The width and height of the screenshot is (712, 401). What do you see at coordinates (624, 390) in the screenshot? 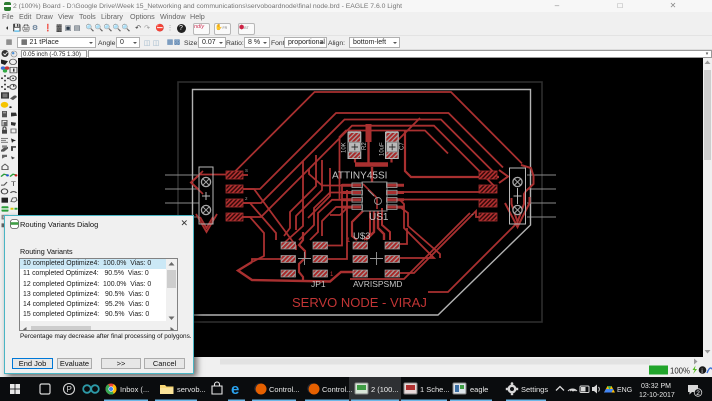
I see `svg-text: ENG` at bounding box center [624, 390].